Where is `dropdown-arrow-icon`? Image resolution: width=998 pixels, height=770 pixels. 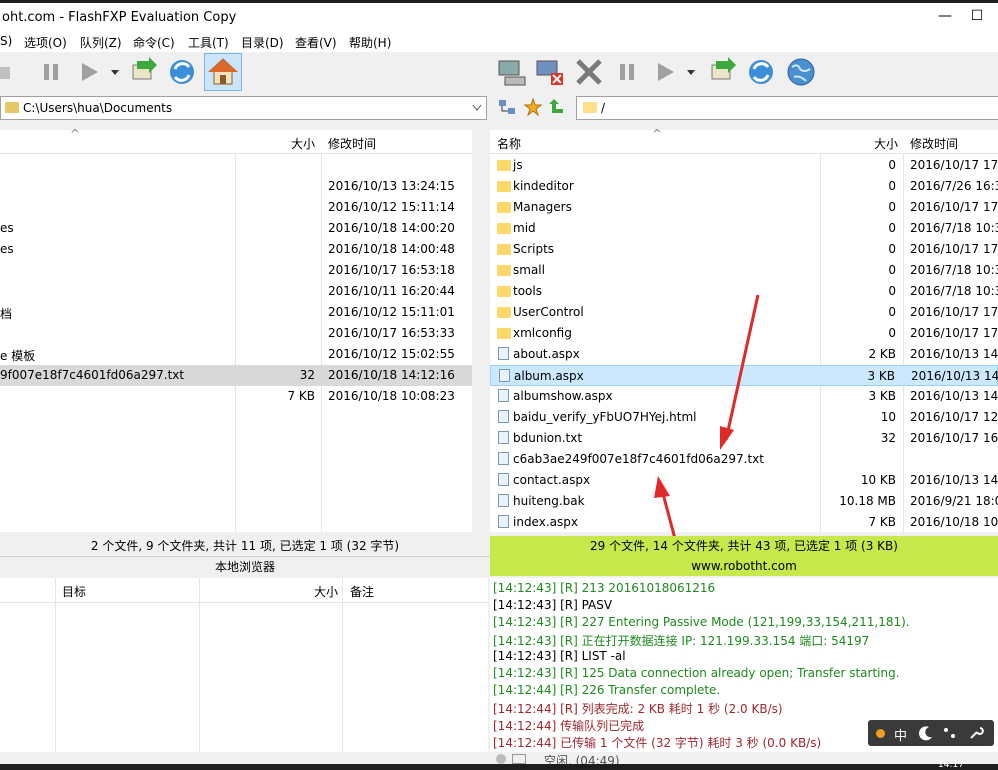 dropdown-arrow-icon is located at coordinates (115, 72).